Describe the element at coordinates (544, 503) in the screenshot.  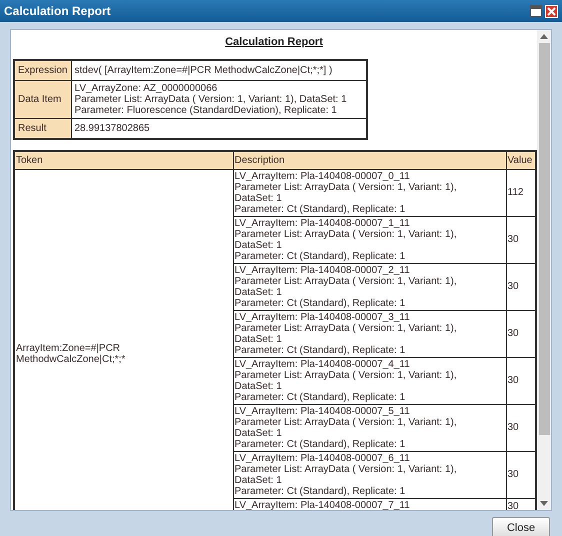
I see `scroll-down-icon` at that location.